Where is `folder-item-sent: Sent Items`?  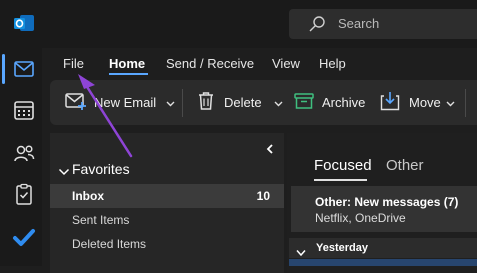 folder-item-sent: Sent Items is located at coordinates (167, 220).